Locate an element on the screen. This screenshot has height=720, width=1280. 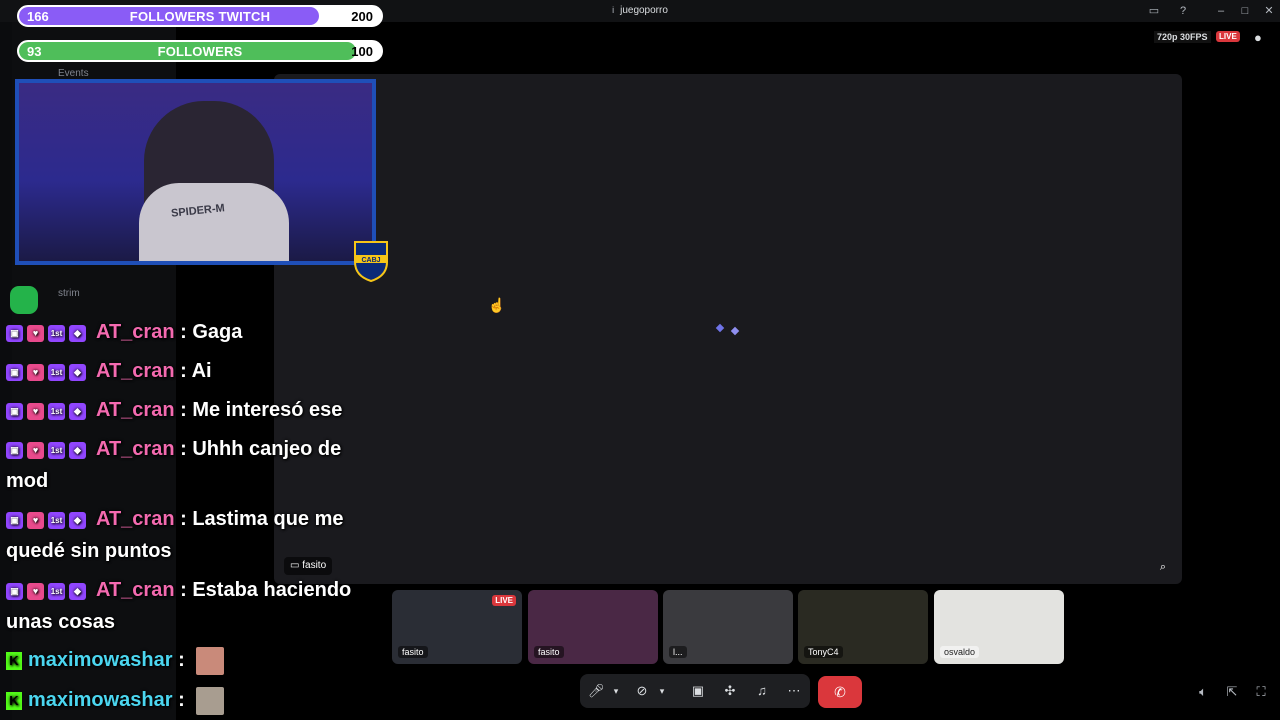
emote-icon is located at coordinates (210, 700).